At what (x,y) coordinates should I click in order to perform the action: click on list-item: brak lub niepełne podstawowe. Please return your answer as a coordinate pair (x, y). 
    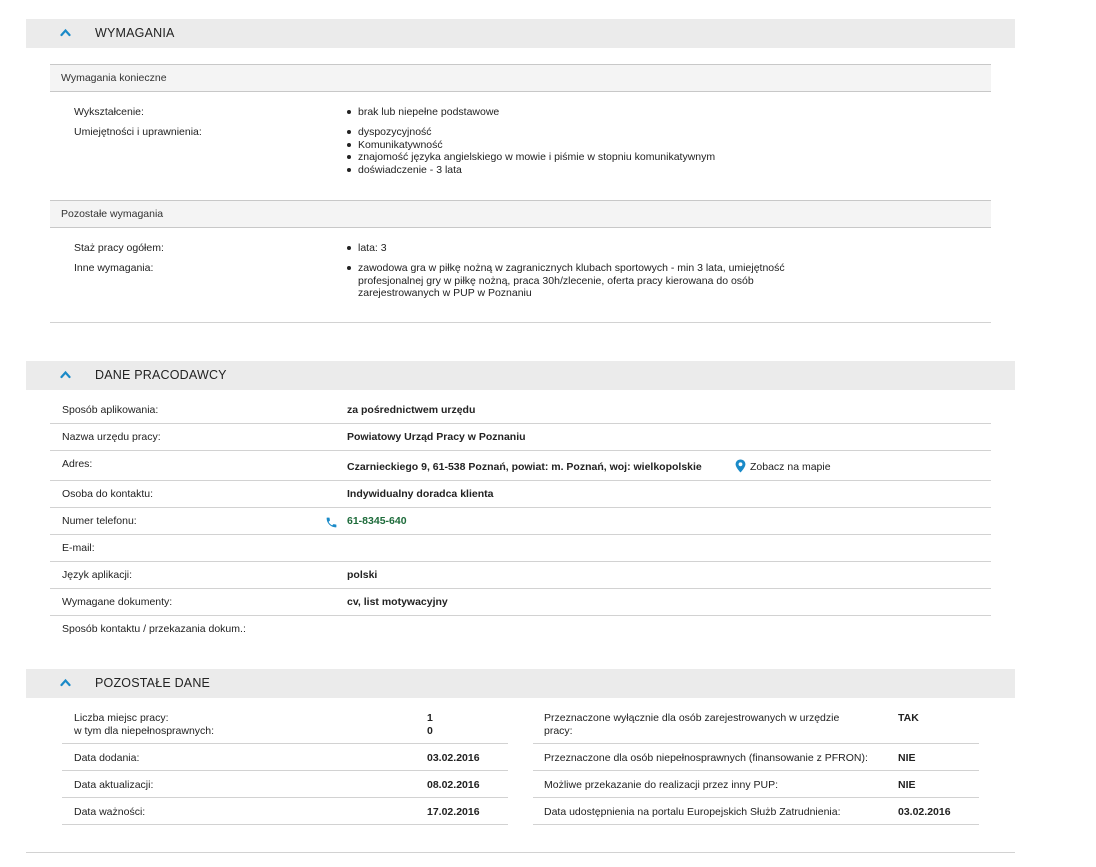
    Looking at the image, I should click on (423, 112).